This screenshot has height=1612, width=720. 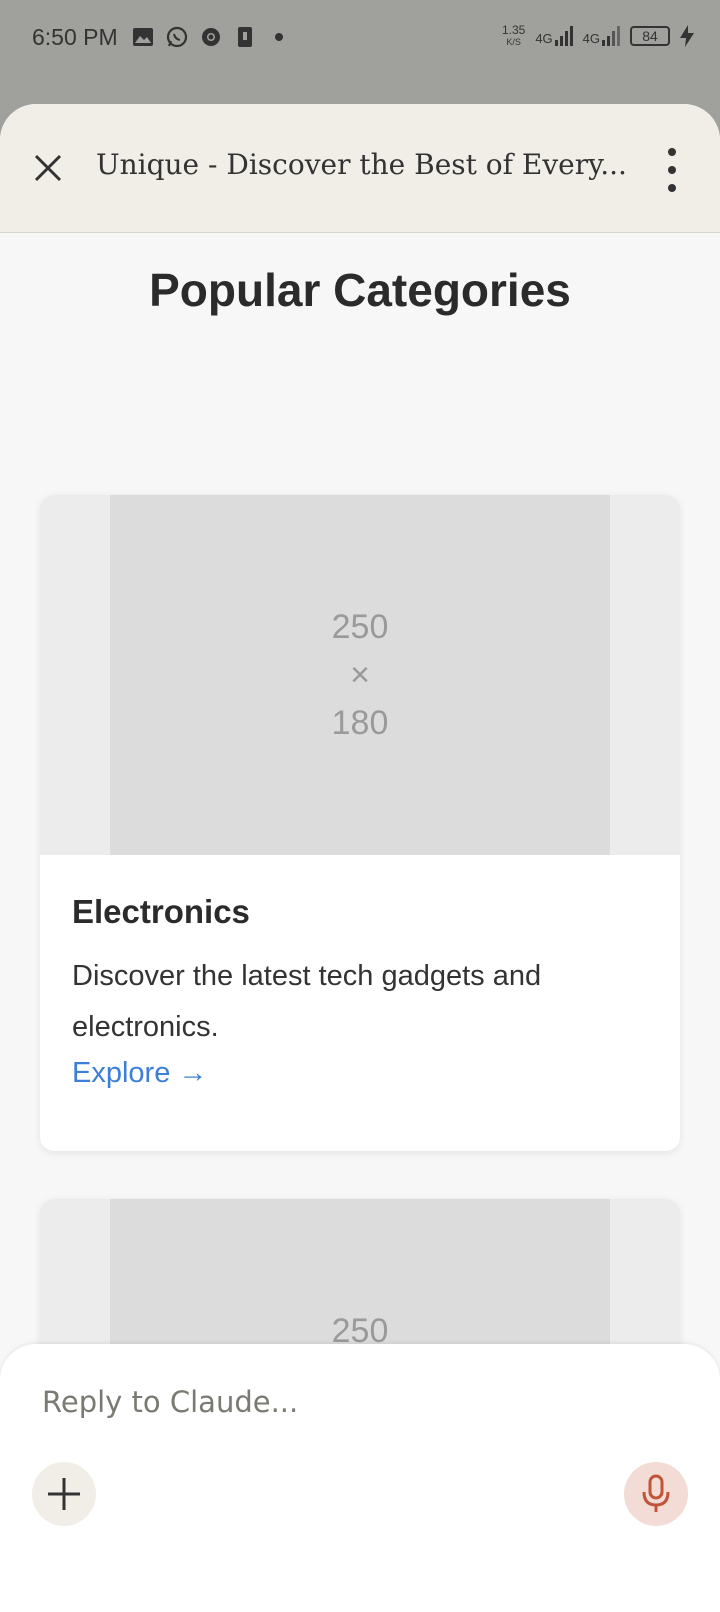 I want to click on status-bar: 6:50 PM 1.35 K/S 4G 4G 84, so click(x=360, y=40).